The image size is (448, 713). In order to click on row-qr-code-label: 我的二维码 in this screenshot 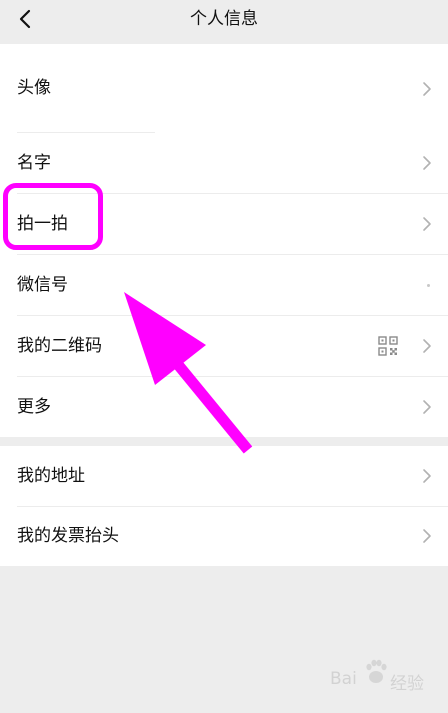, I will do `click(59, 346)`.